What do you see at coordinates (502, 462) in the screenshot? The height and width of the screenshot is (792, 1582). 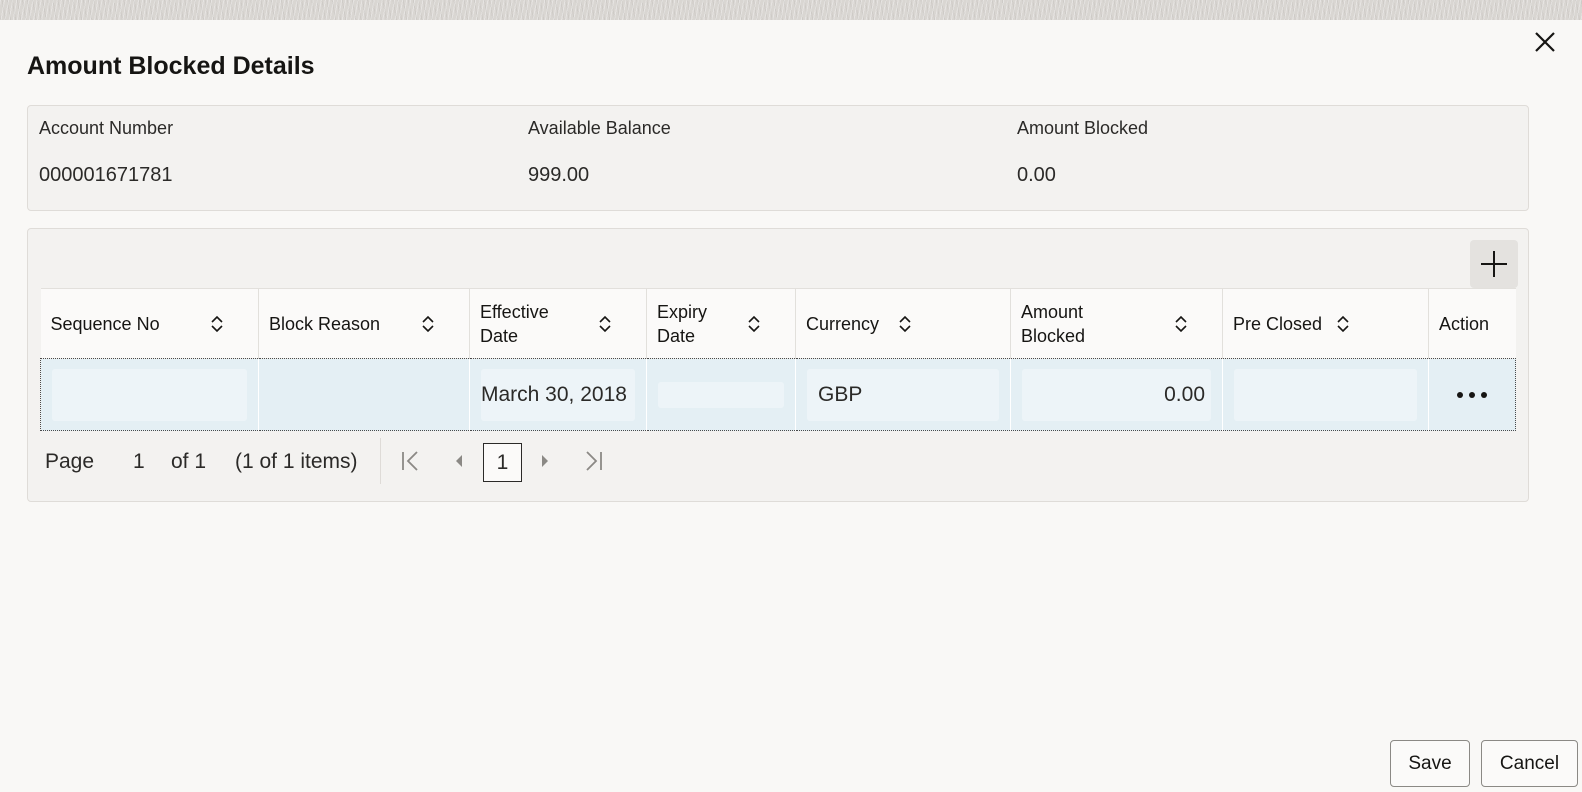 I see `page-number-1: 1` at bounding box center [502, 462].